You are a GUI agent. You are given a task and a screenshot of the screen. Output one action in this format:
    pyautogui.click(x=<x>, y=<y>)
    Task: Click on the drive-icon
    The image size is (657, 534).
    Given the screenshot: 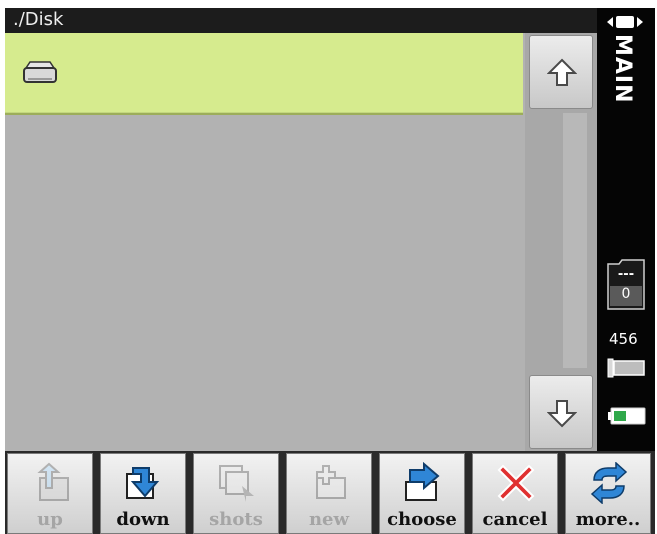 What is the action you would take?
    pyautogui.click(x=40, y=72)
    